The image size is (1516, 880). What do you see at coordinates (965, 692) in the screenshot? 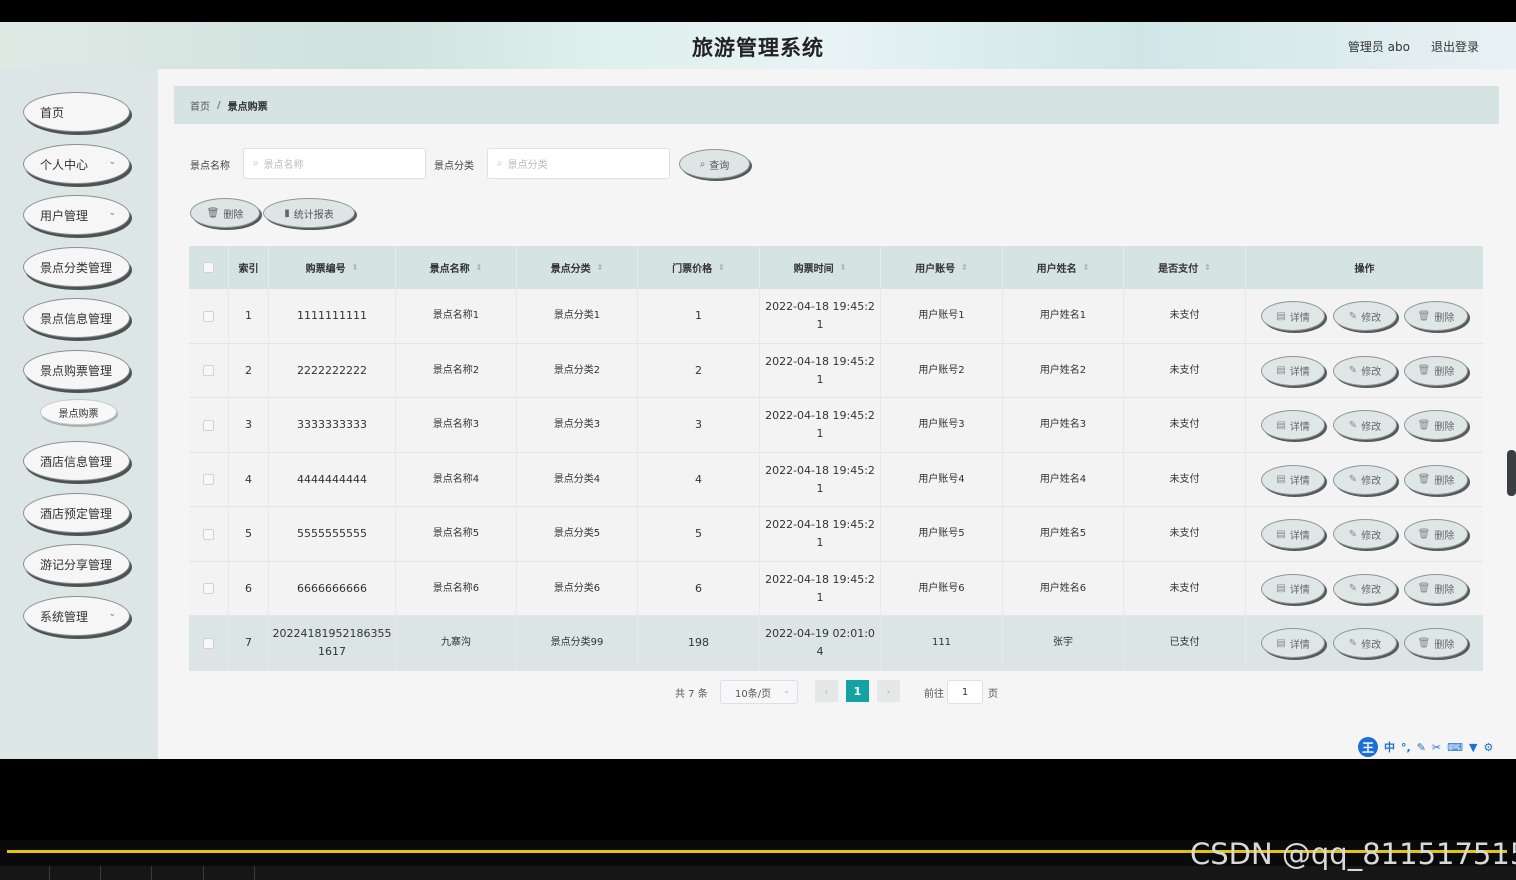
I see `goto-page-input: 1` at bounding box center [965, 692].